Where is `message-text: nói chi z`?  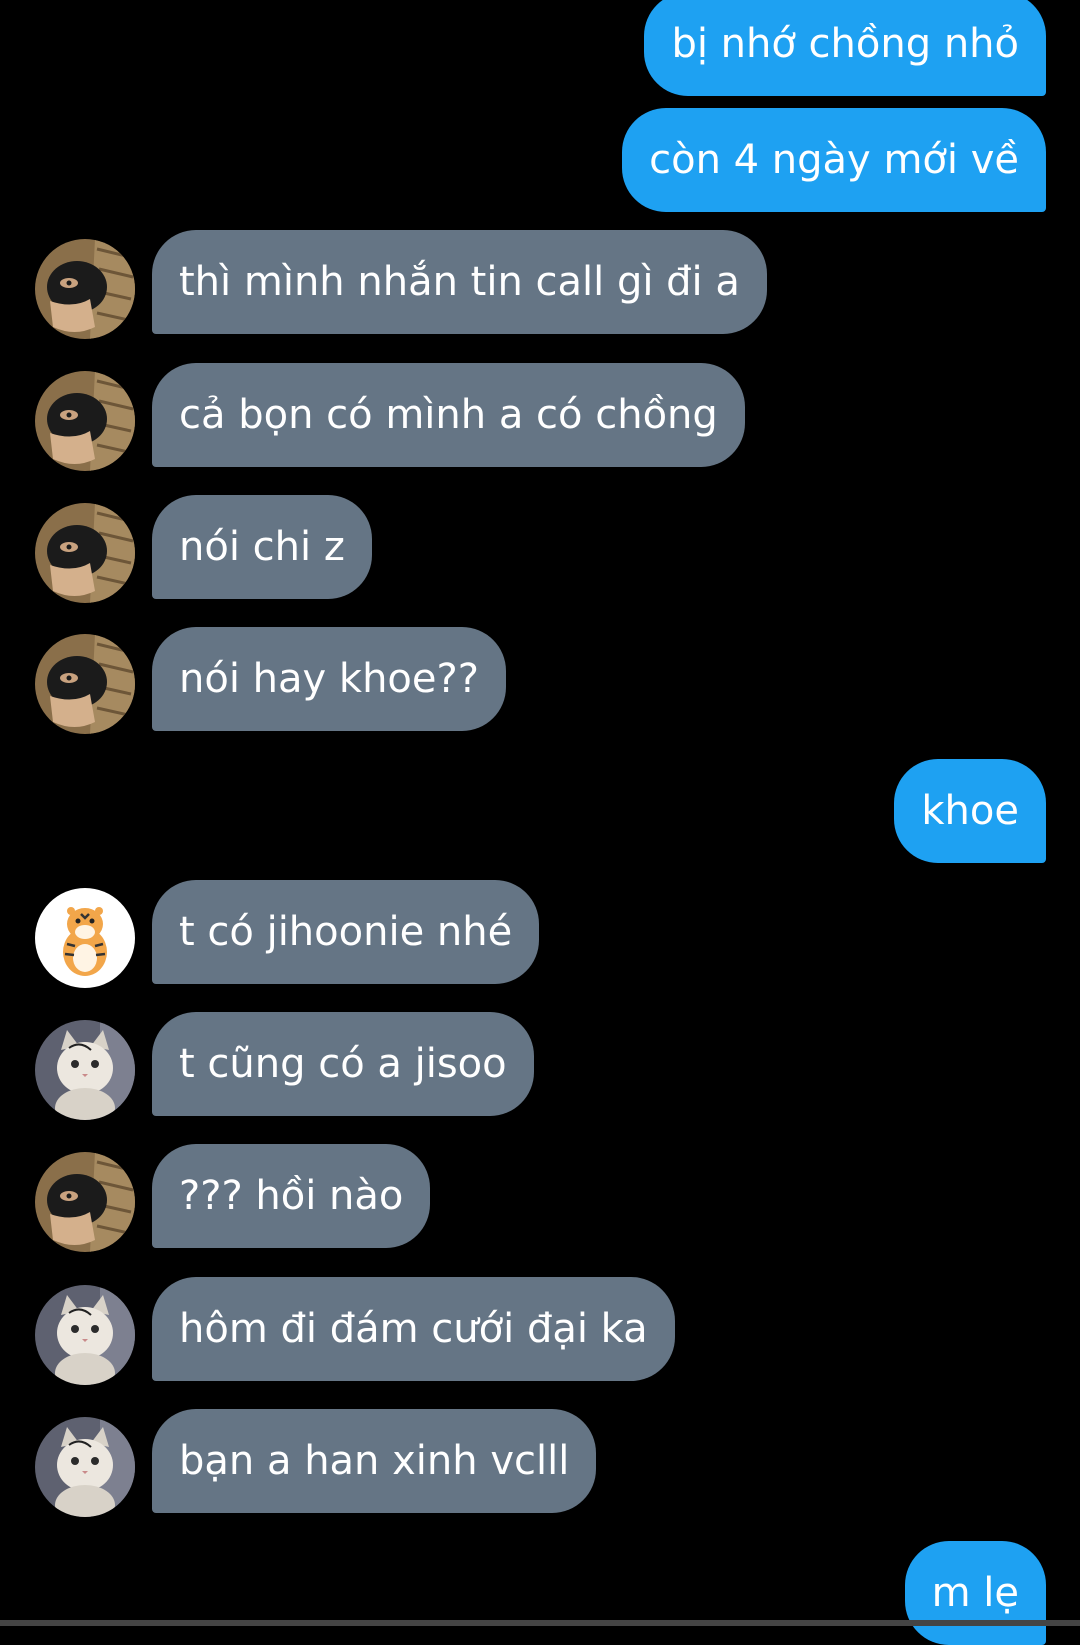 message-text: nói chi z is located at coordinates (262, 547).